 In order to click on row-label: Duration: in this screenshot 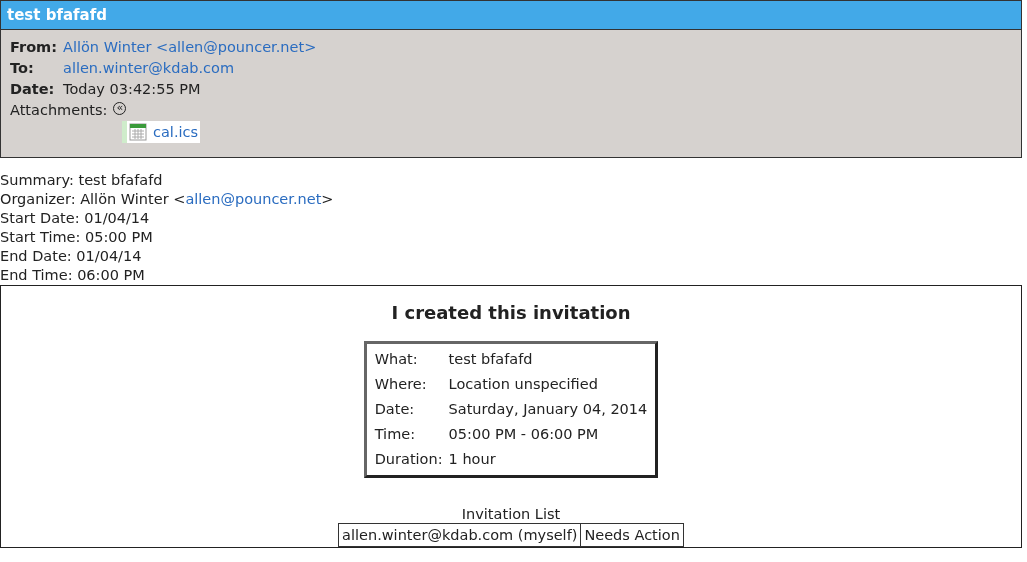, I will do `click(408, 459)`.